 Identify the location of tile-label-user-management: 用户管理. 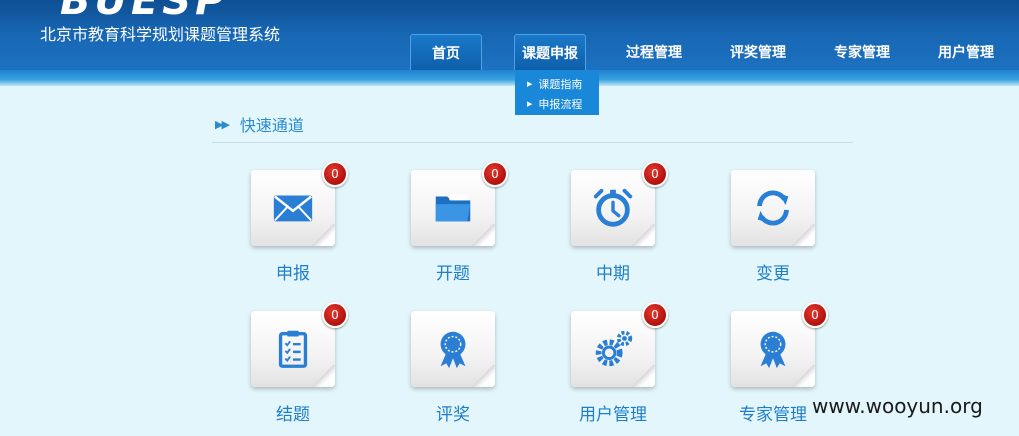
(613, 412).